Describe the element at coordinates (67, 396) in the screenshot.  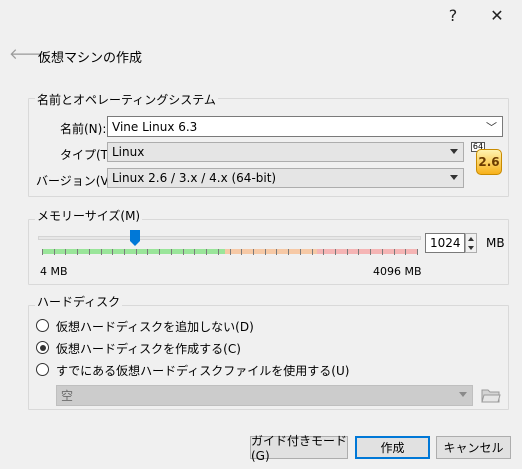
I see `existing-disk-select-value: 空` at that location.